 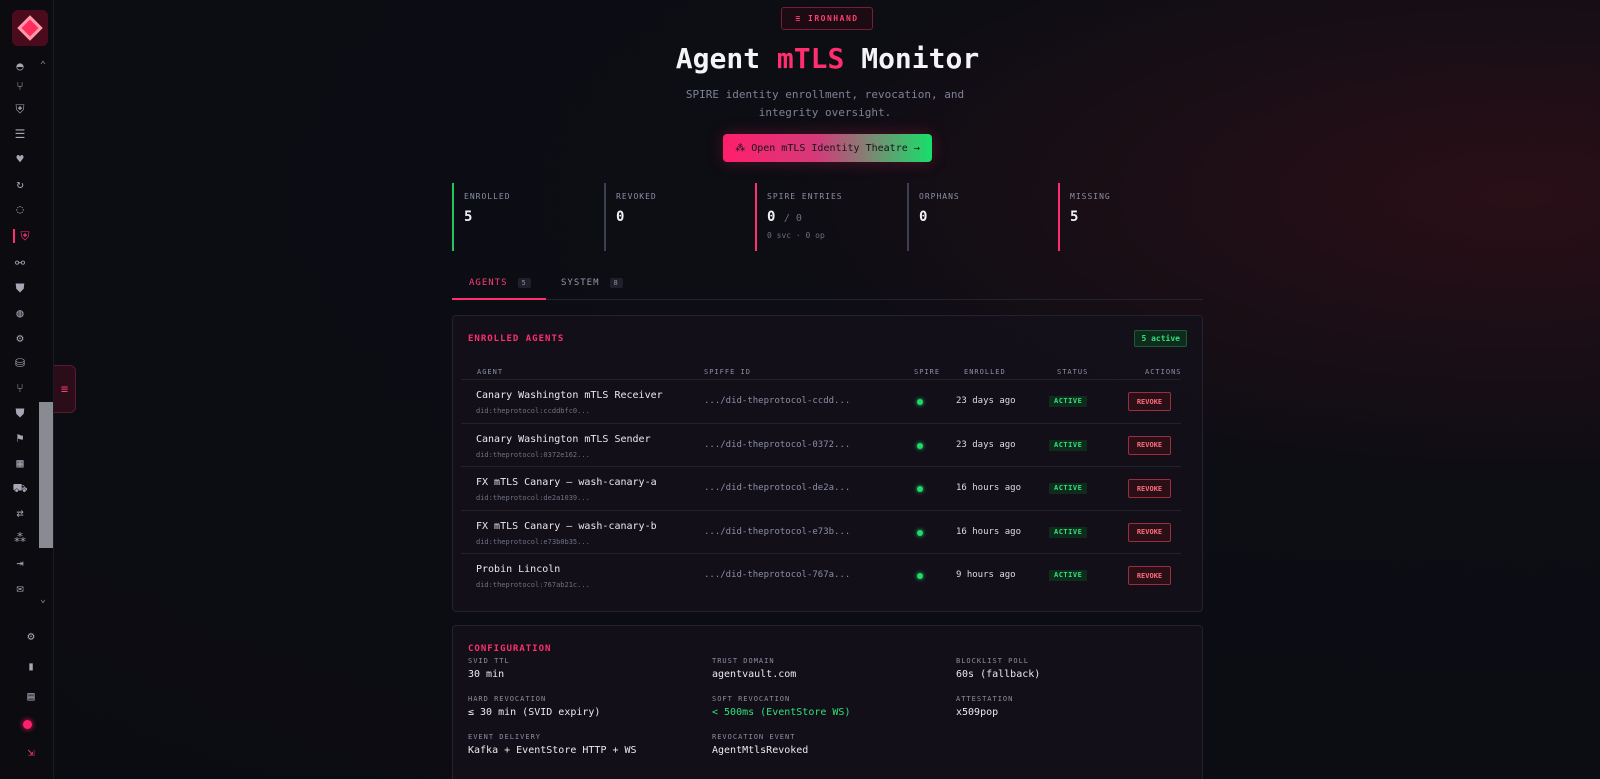 I want to click on tab-agents-label: AGENTS, so click(x=488, y=283).